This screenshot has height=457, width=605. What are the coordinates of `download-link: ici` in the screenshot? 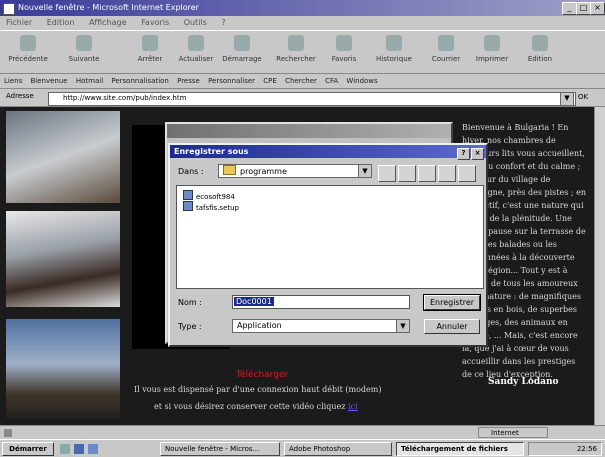 It's located at (353, 406).